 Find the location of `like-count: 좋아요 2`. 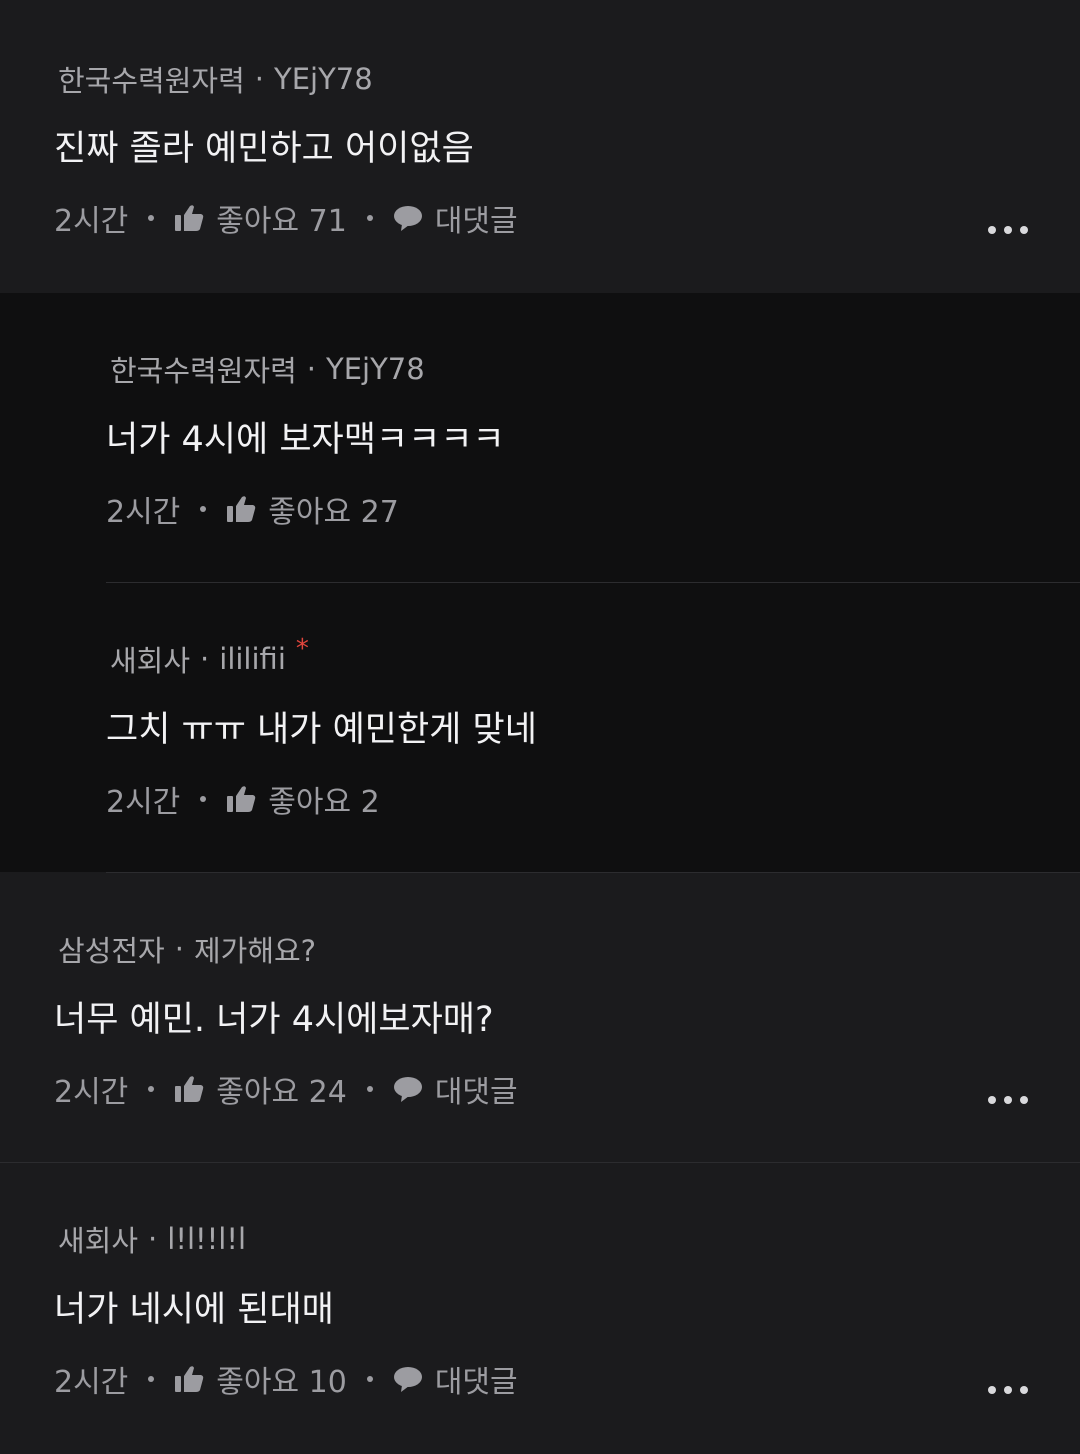

like-count: 좋아요 2 is located at coordinates (323, 799).